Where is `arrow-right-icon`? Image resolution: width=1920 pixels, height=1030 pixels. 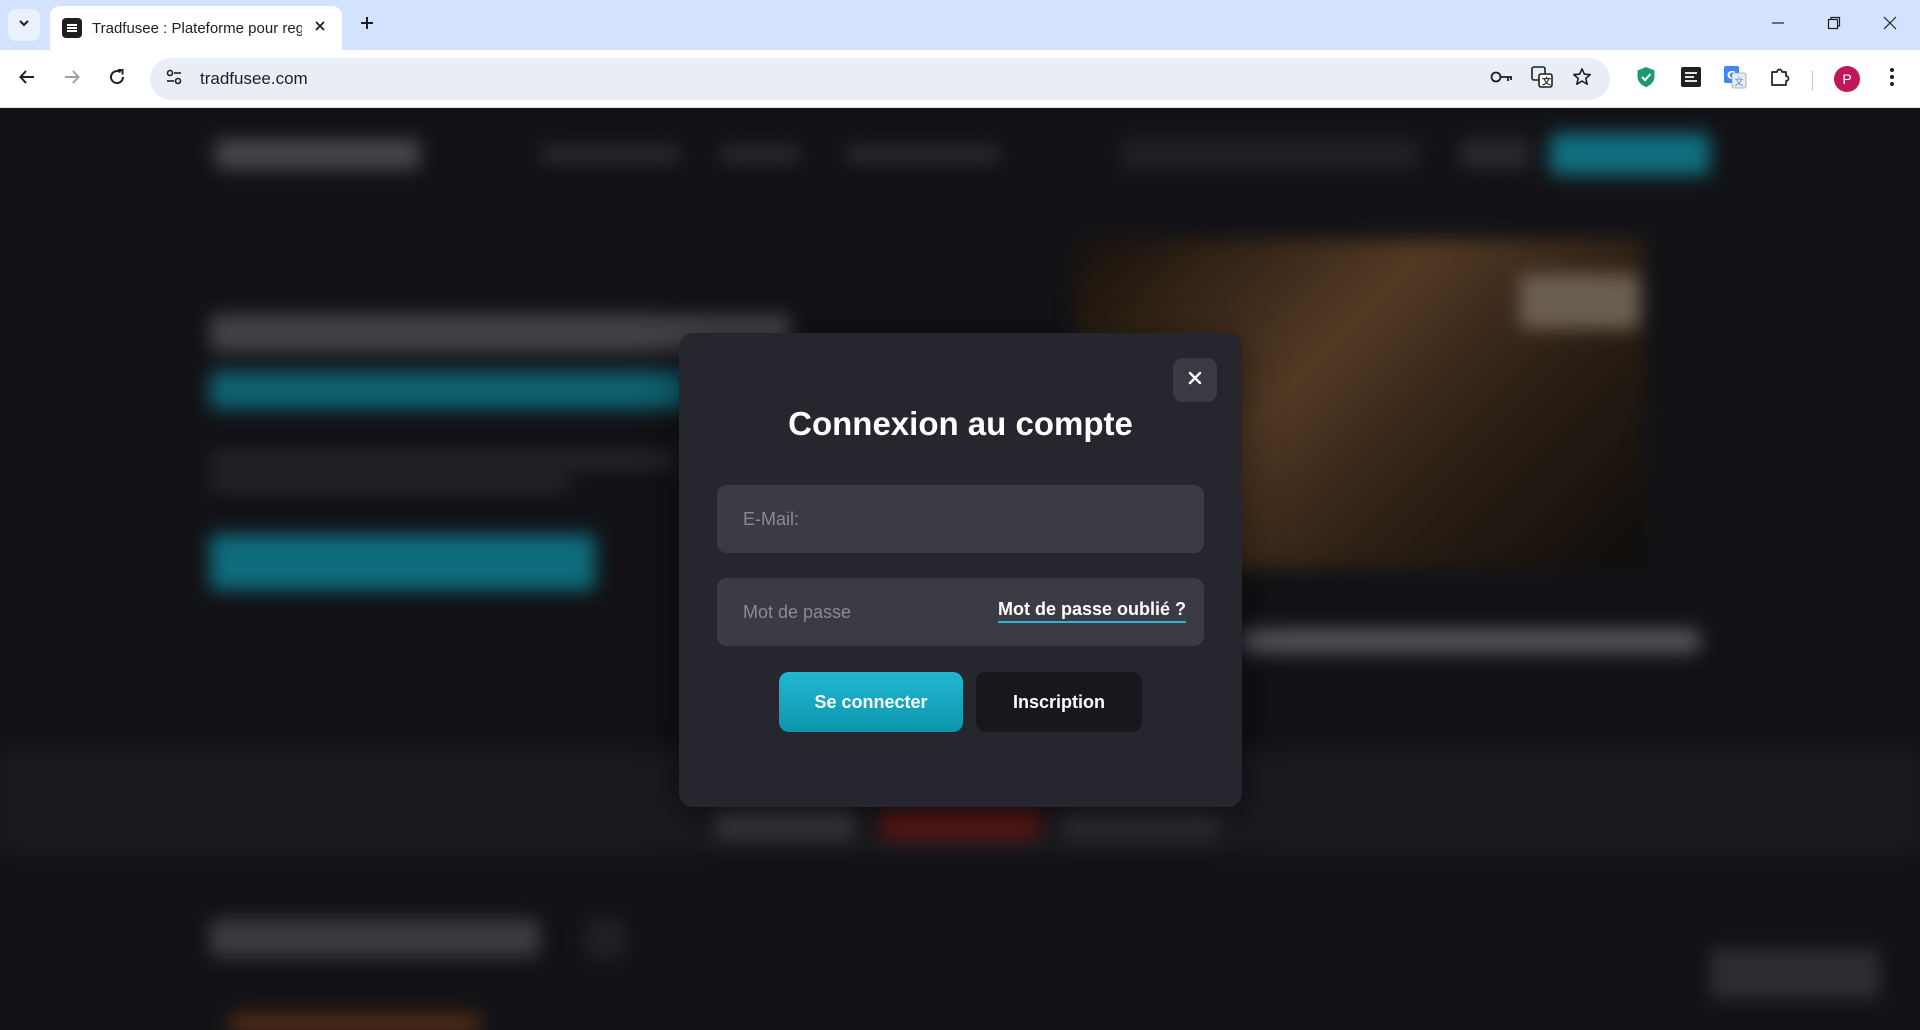 arrow-right-icon is located at coordinates (72, 79).